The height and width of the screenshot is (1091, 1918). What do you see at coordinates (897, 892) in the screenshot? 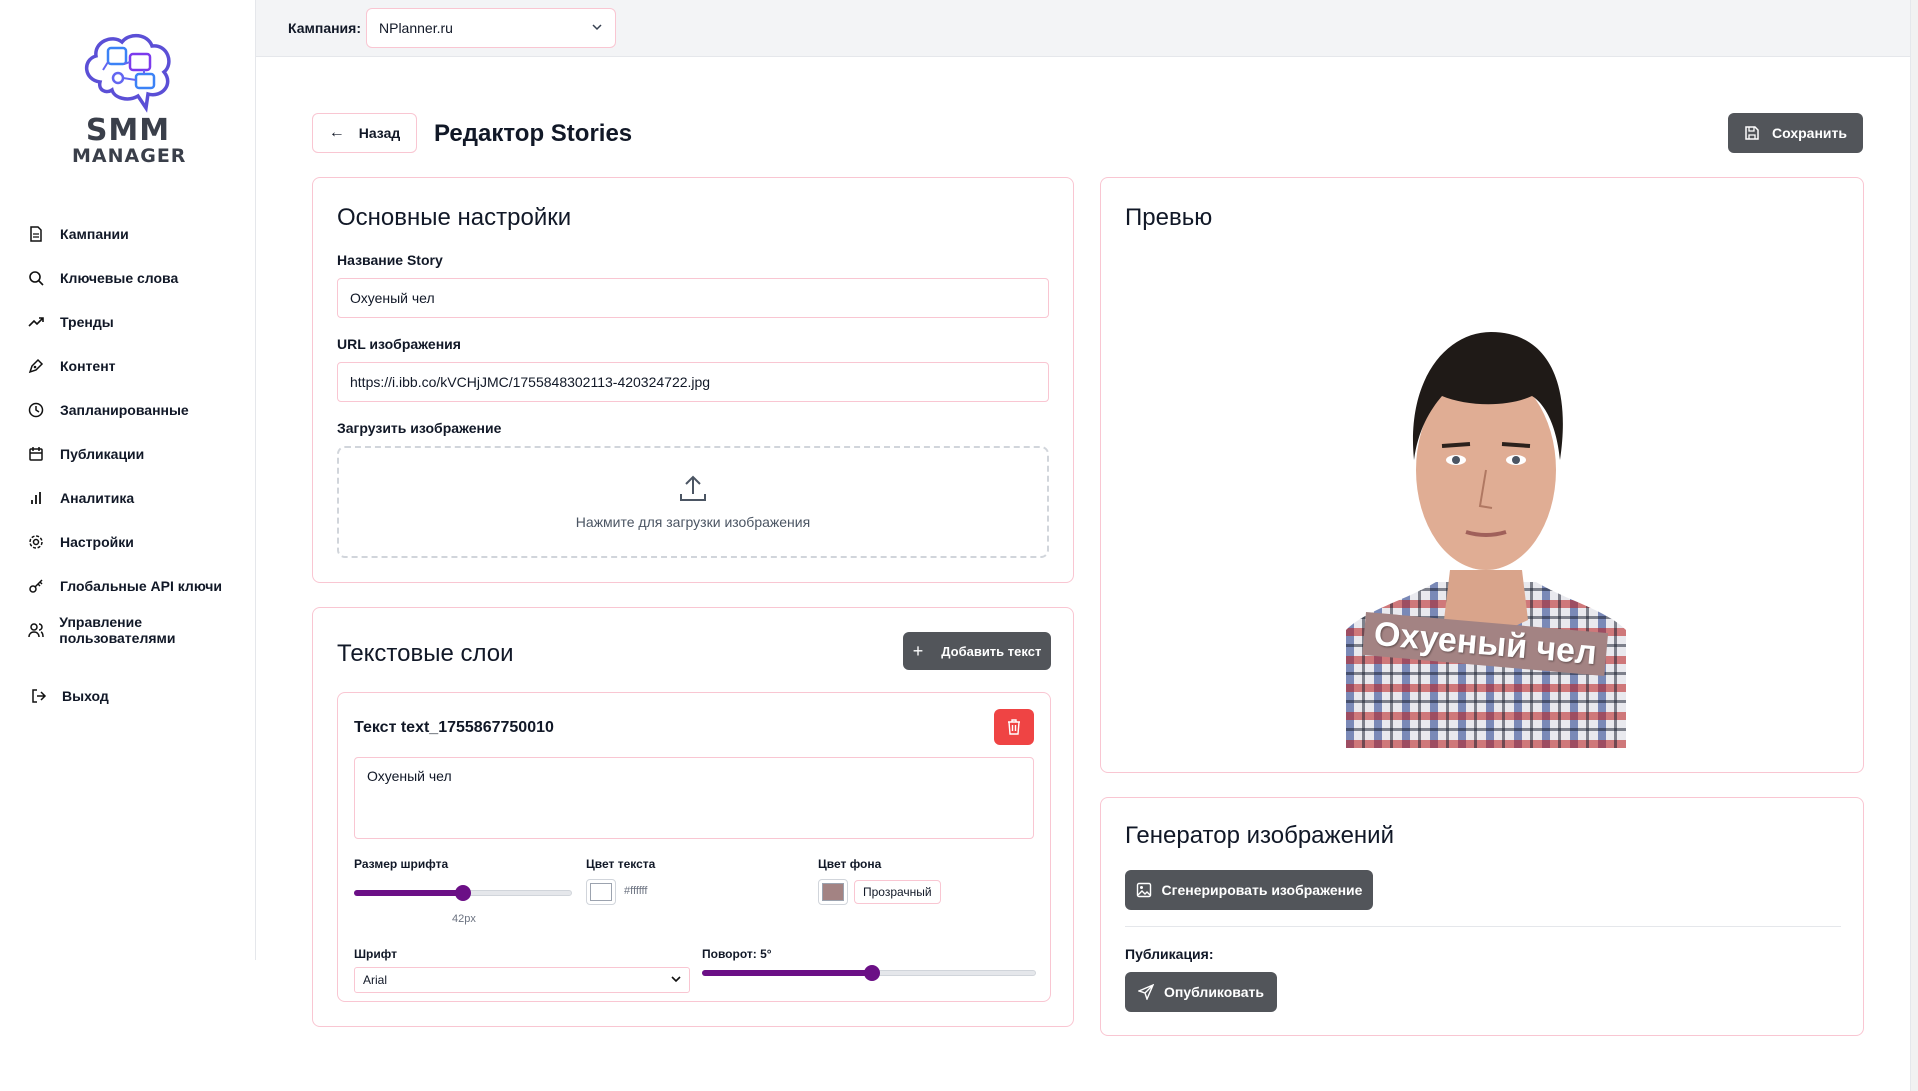
I see `transparent-bg-button: Прозрачный` at bounding box center [897, 892].